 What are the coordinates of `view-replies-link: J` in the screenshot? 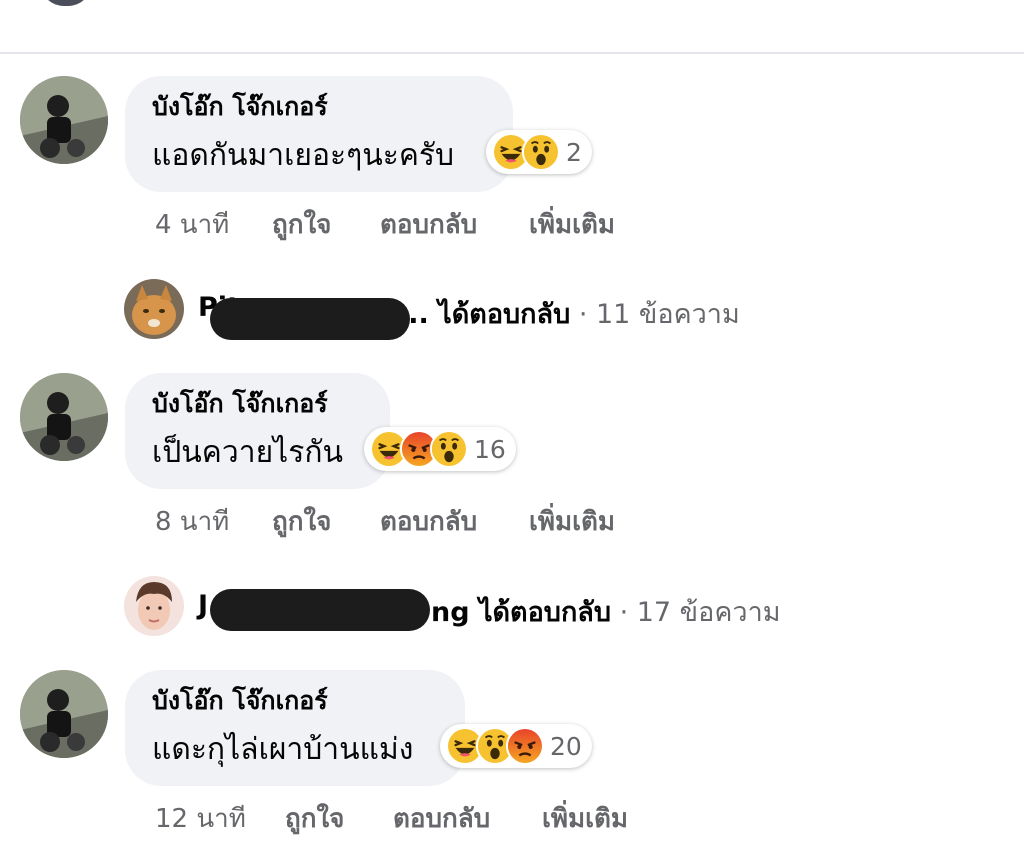 It's located at (203, 605).